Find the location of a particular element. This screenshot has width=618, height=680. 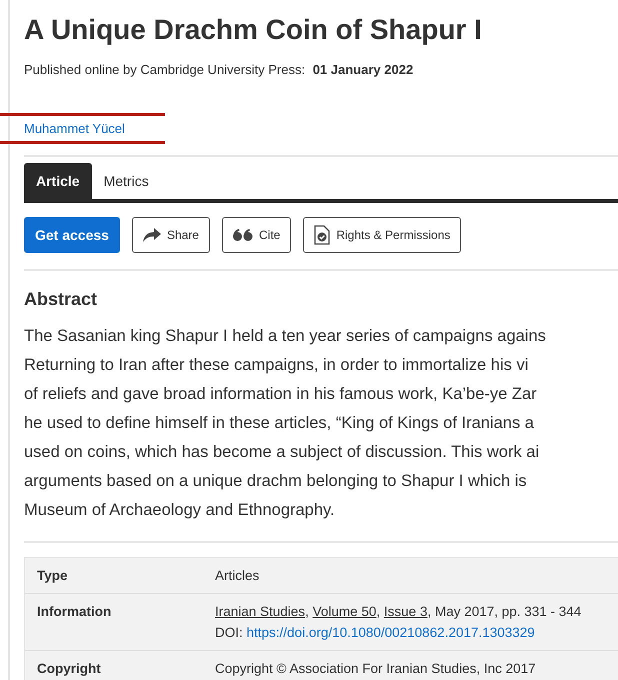

get-access-button: Get access is located at coordinates (72, 235).